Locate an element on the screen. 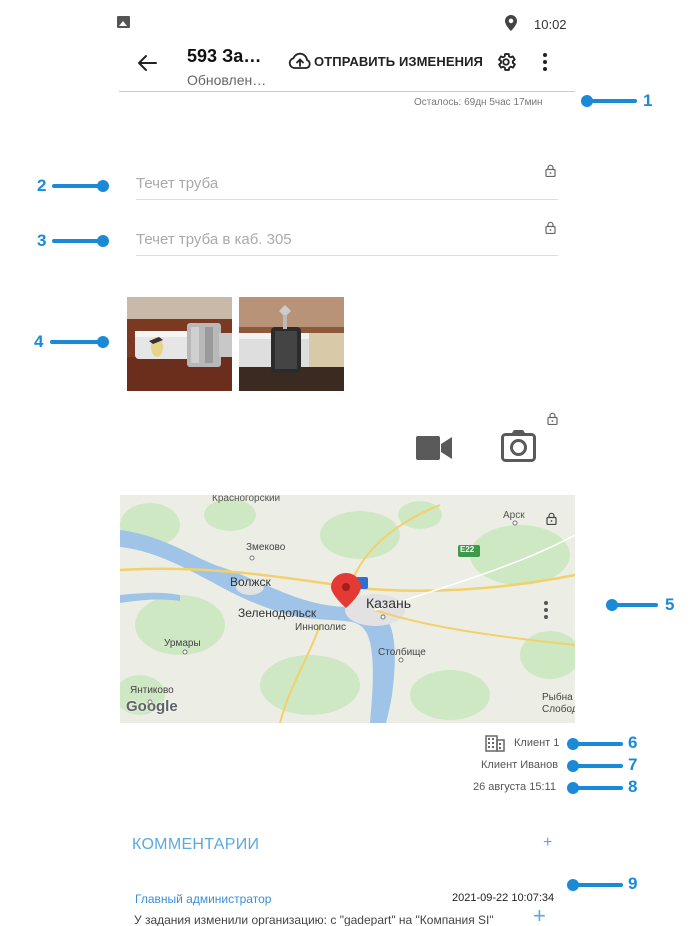 The image size is (692, 926). task-name-field: Течет труба is located at coordinates (347, 187).